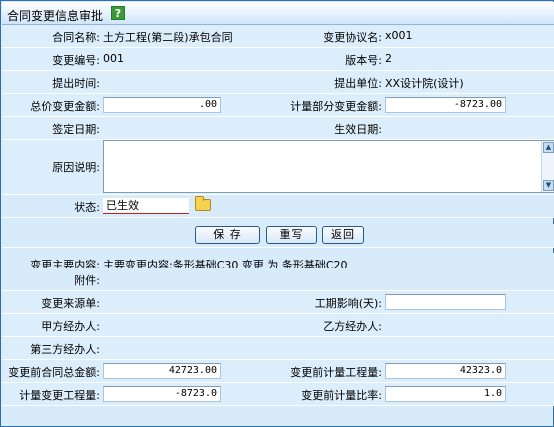 This screenshot has width=554, height=427. I want to click on party-b-label: 乙方经办人:, so click(352, 326).